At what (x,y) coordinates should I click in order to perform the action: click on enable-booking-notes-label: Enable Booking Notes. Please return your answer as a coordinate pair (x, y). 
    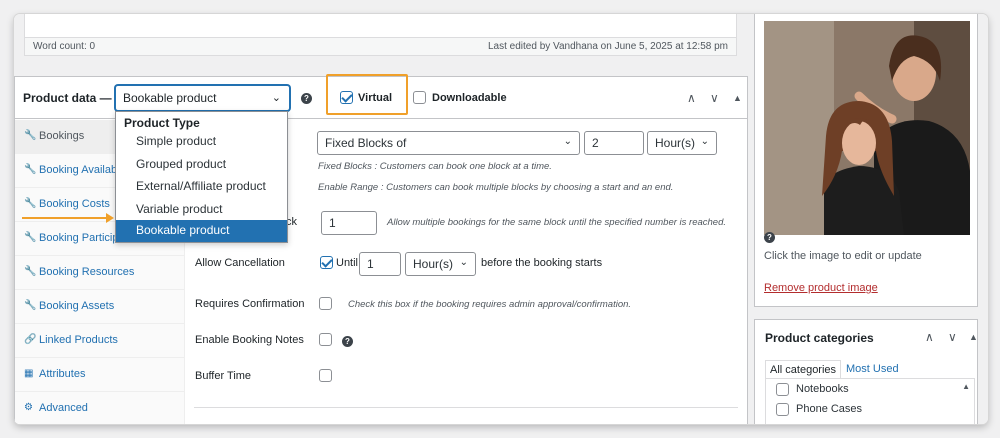
    Looking at the image, I should click on (249, 340).